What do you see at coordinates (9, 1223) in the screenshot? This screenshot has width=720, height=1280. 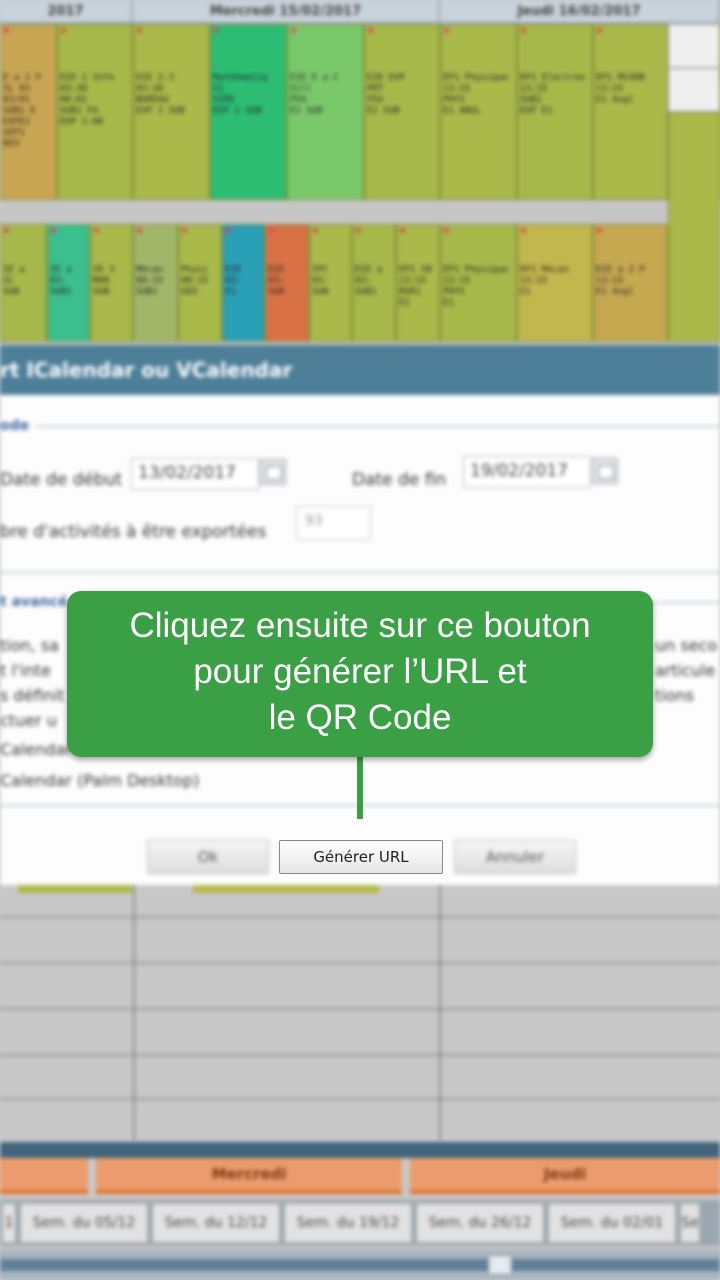 I see `week-tab: 1` at bounding box center [9, 1223].